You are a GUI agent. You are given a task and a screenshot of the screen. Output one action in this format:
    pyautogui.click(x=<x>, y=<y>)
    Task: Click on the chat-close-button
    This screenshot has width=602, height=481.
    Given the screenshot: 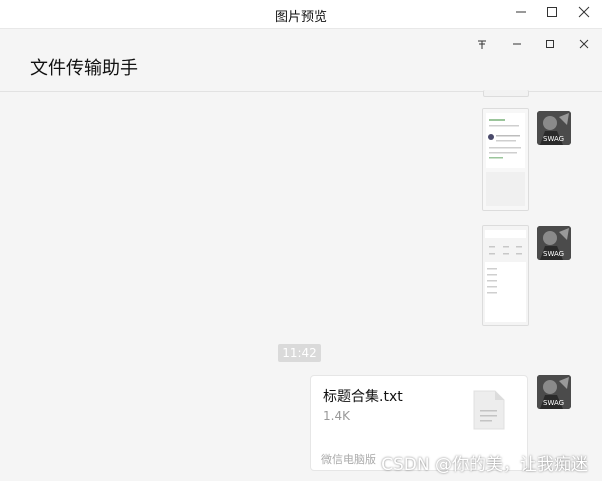 What is the action you would take?
    pyautogui.click(x=584, y=44)
    